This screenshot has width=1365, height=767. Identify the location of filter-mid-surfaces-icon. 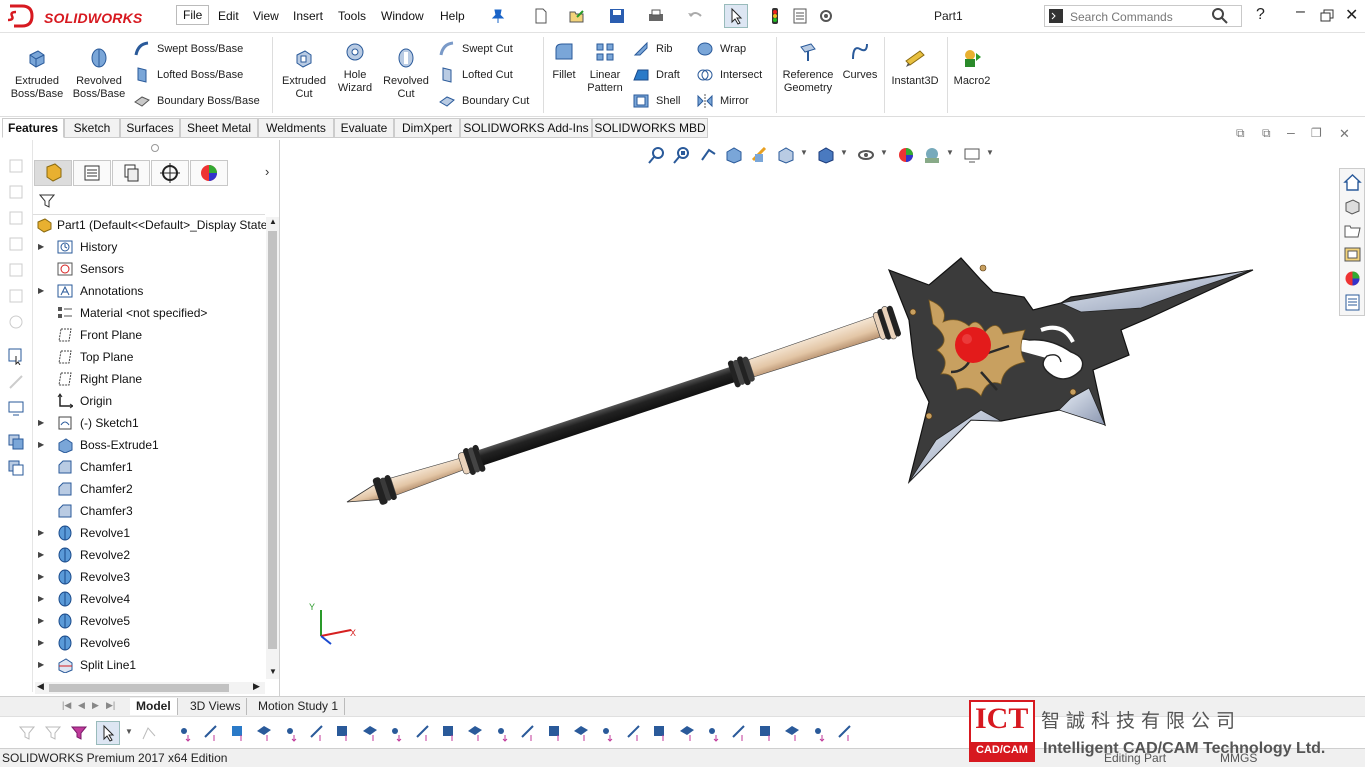
(846, 733).